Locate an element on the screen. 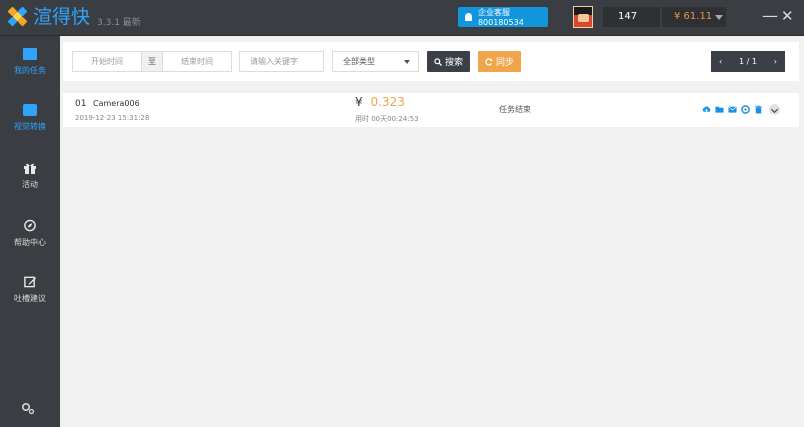 The width and height of the screenshot is (804, 427). prev-page-button: ‹ is located at coordinates (720, 61).